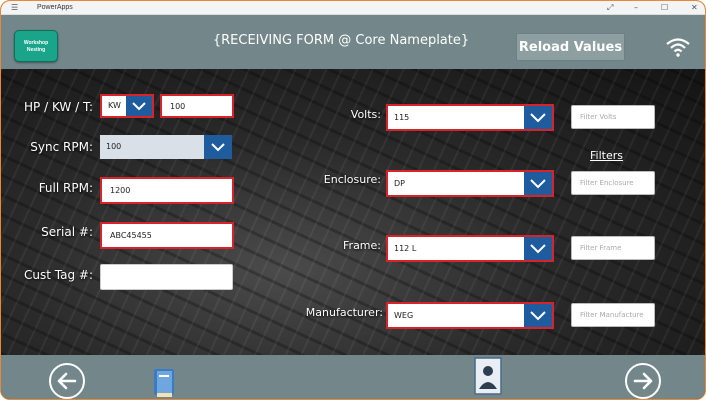  What do you see at coordinates (341, 40) in the screenshot?
I see `page-title: {RECEIVING FORM @ Core Nameplate}` at bounding box center [341, 40].